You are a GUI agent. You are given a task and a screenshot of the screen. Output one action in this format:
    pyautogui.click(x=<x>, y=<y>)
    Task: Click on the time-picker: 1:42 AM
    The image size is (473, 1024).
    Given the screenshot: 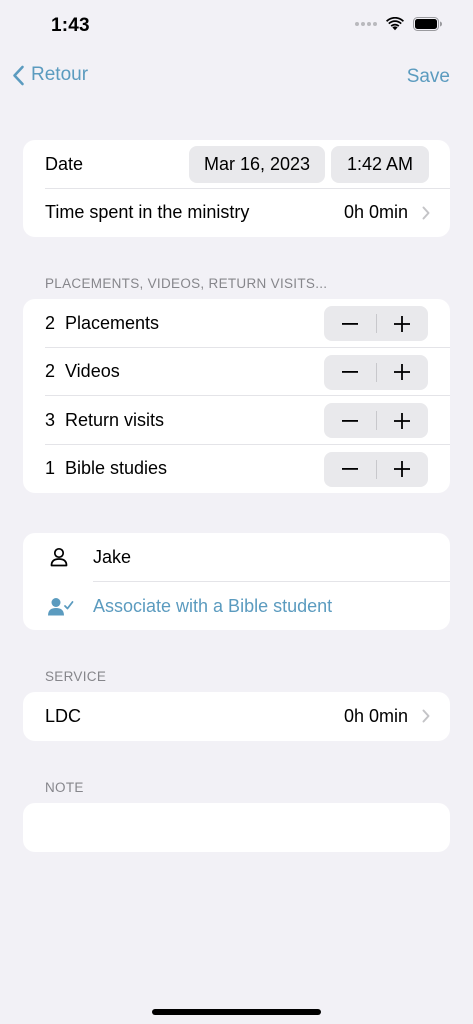 What is the action you would take?
    pyautogui.click(x=380, y=164)
    